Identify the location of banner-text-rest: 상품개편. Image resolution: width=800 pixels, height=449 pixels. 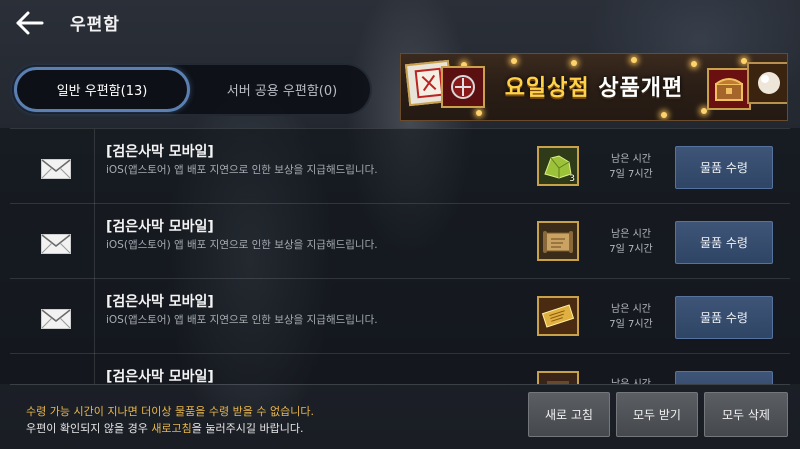
(641, 88).